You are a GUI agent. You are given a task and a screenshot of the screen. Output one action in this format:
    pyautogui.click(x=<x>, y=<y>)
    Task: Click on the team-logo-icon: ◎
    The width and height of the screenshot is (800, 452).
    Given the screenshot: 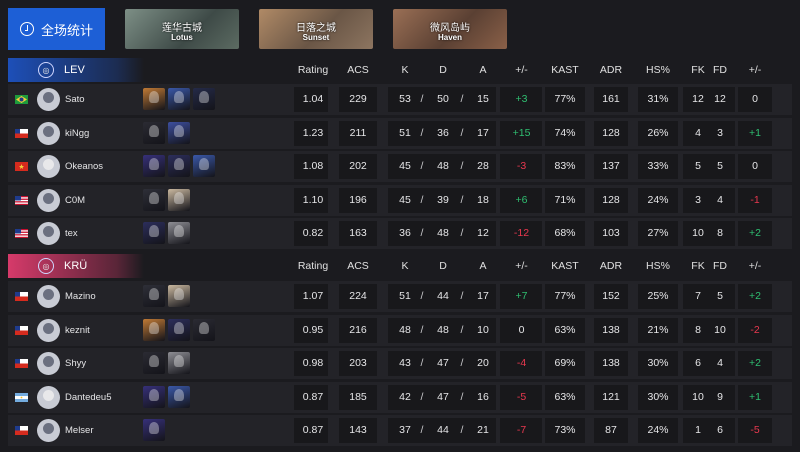 What is the action you would take?
    pyautogui.click(x=46, y=266)
    